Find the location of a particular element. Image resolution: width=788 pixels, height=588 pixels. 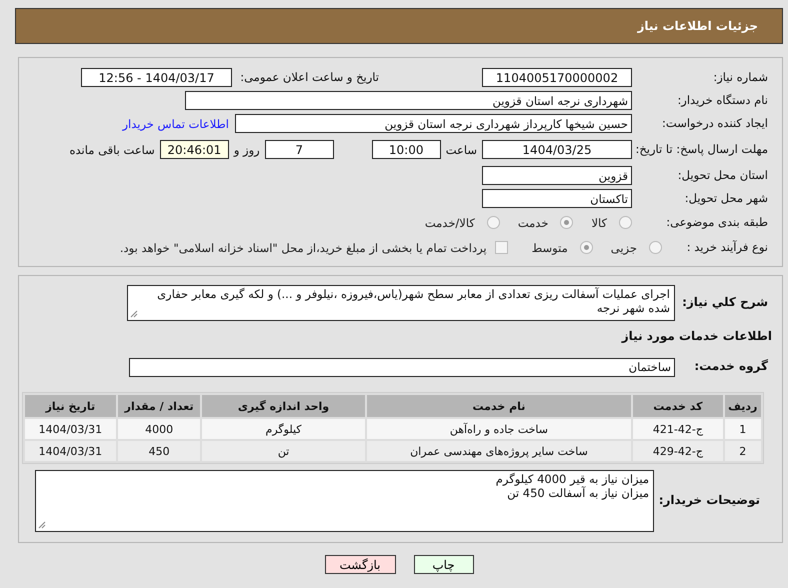

column-header: نام خدمت is located at coordinates (499, 406).